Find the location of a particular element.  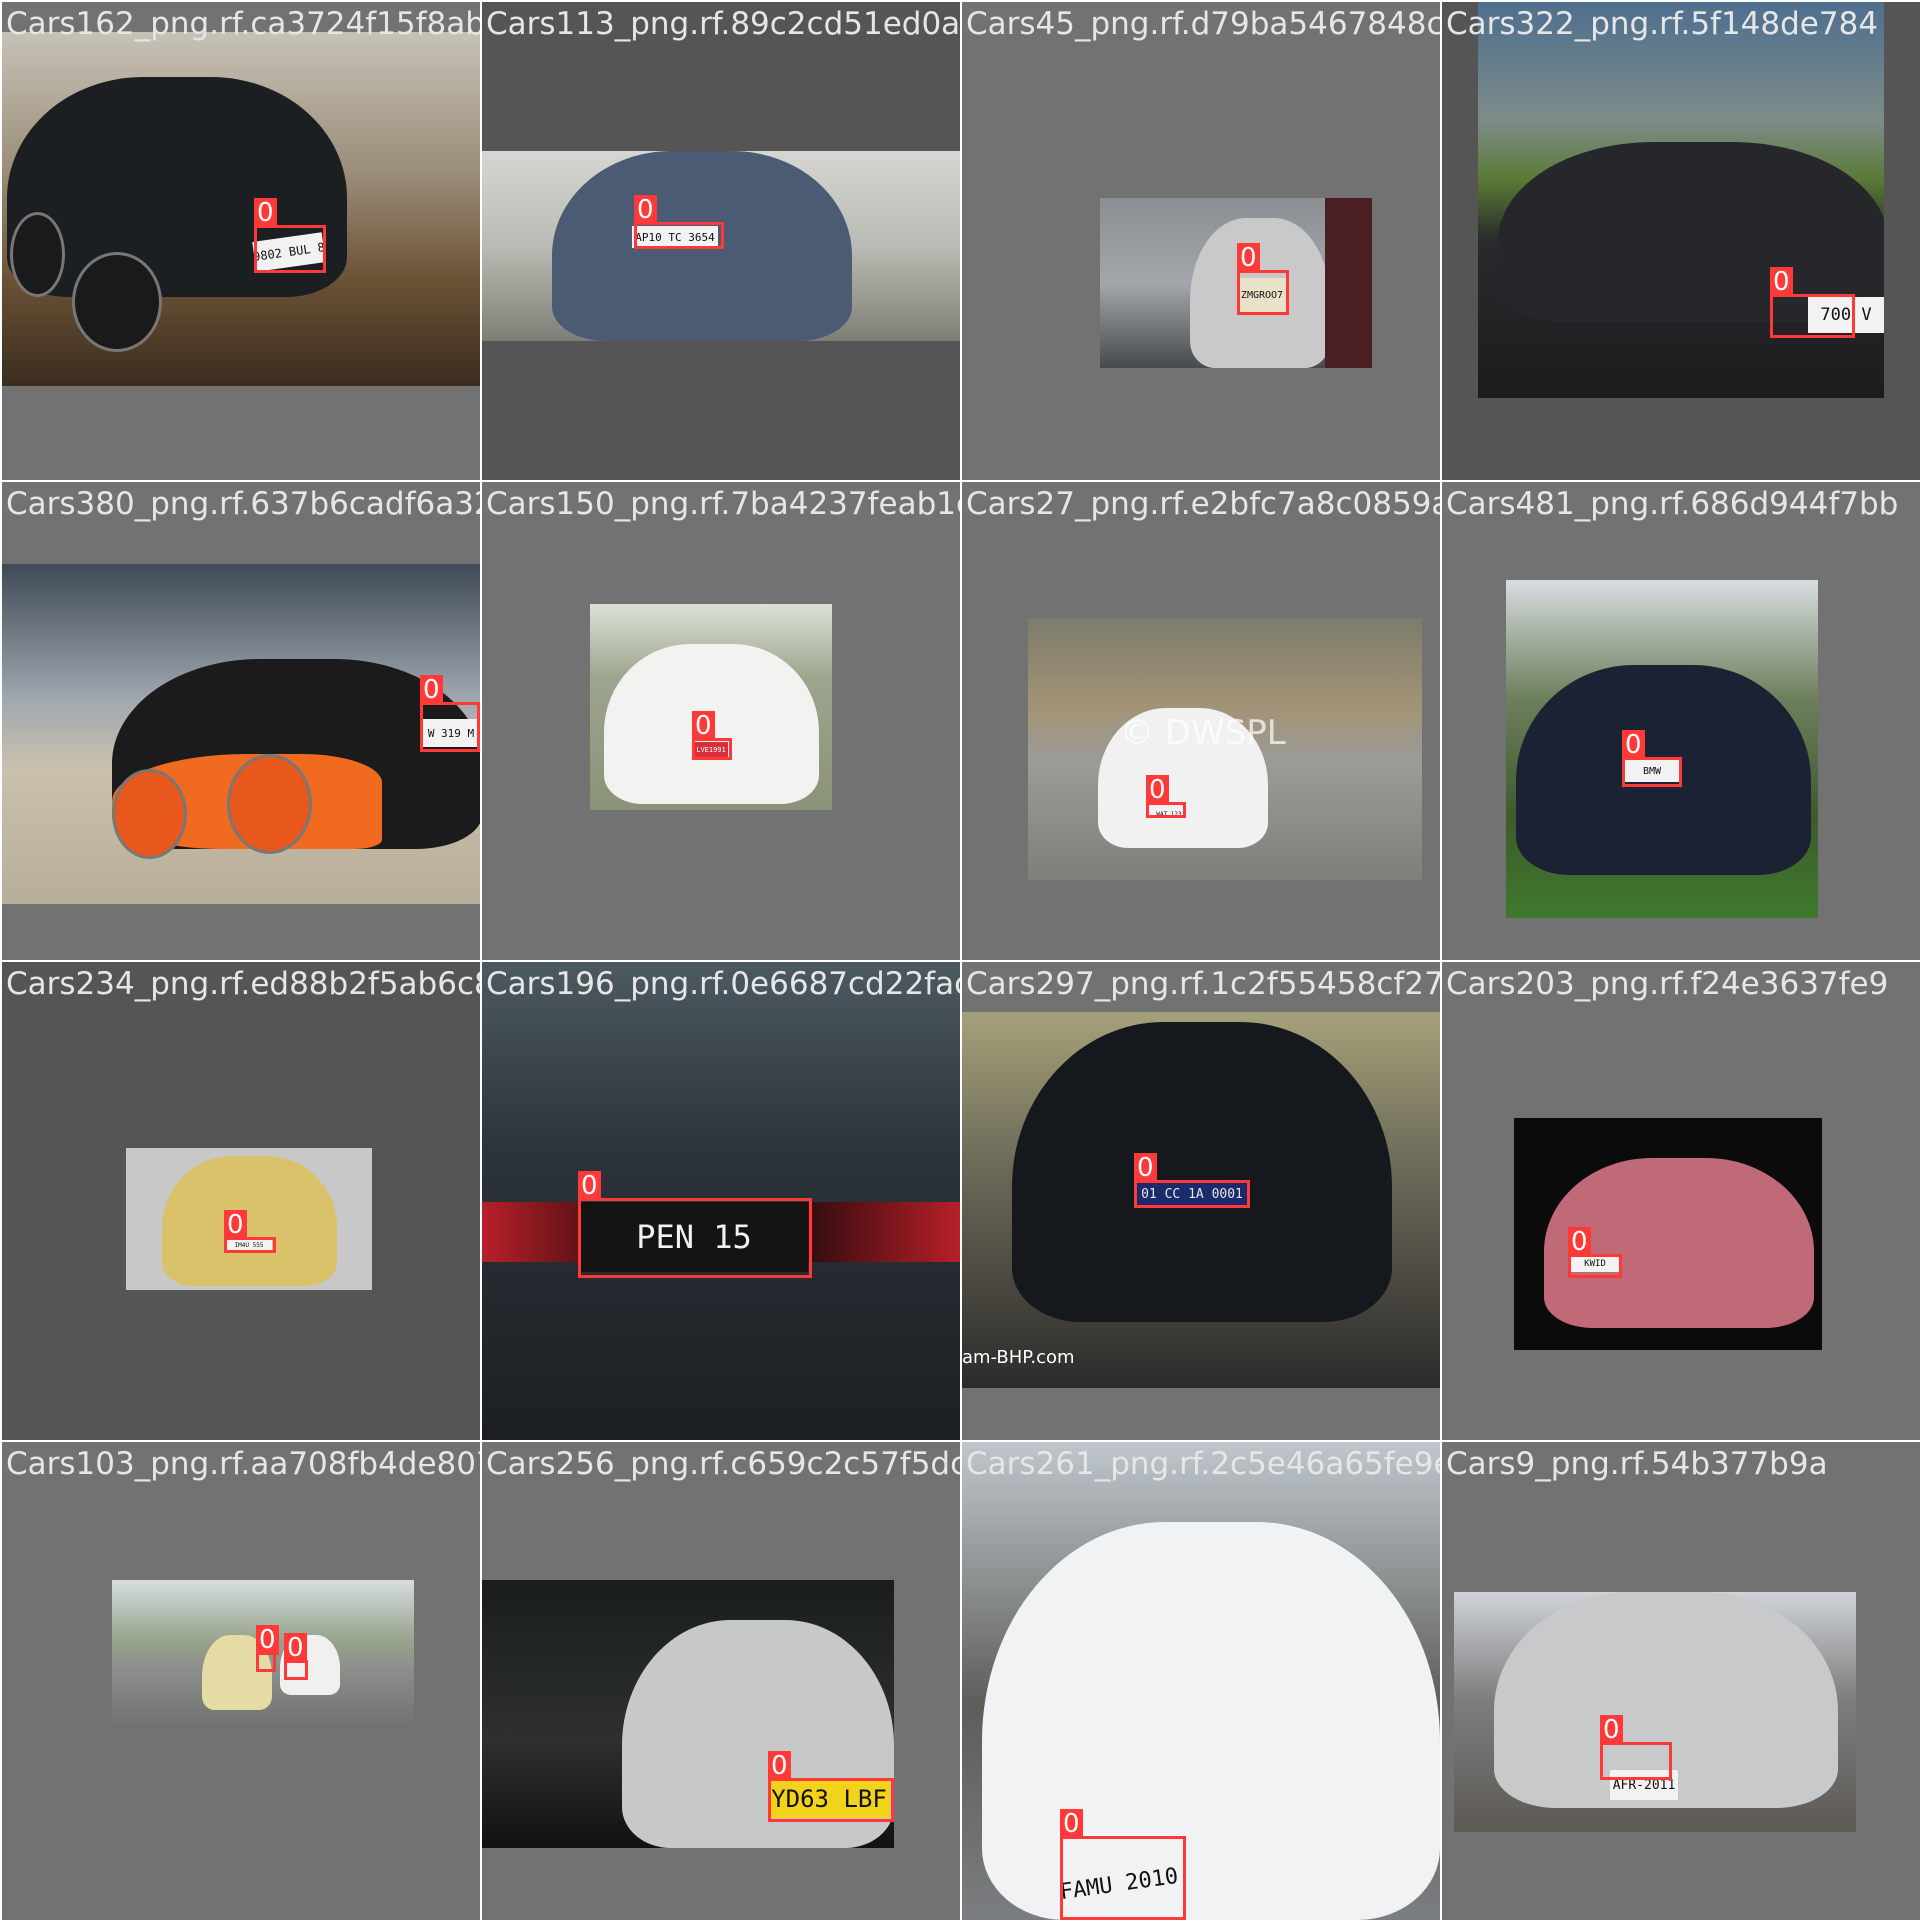

tile-8: BMW 0 Cars481_png.rf.686d944f7bb is located at coordinates (1681, 721).